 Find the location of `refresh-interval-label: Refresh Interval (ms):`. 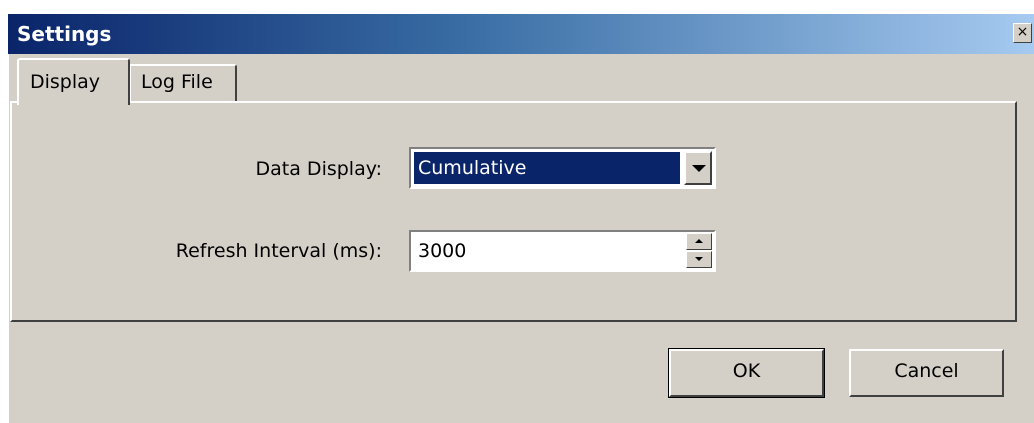

refresh-interval-label: Refresh Interval (ms): is located at coordinates (278, 251).